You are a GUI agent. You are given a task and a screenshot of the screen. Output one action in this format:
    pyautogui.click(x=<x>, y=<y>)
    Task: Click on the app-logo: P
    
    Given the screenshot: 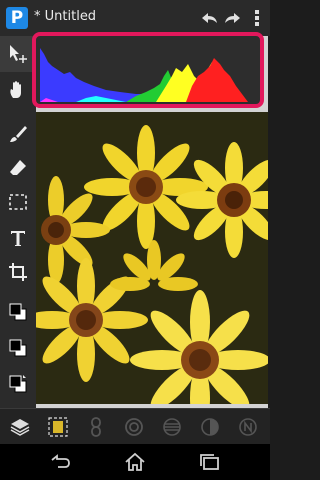 What is the action you would take?
    pyautogui.click(x=17, y=18)
    